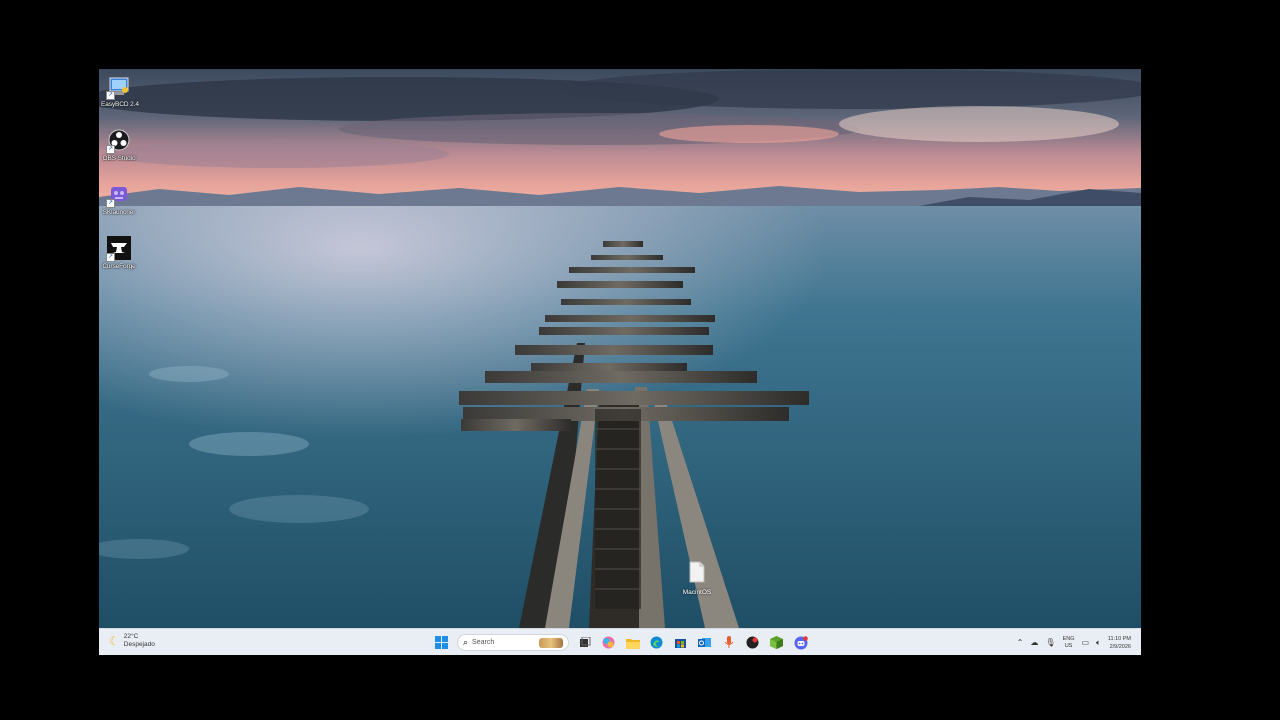  I want to click on search-highlight-image, so click(551, 642).